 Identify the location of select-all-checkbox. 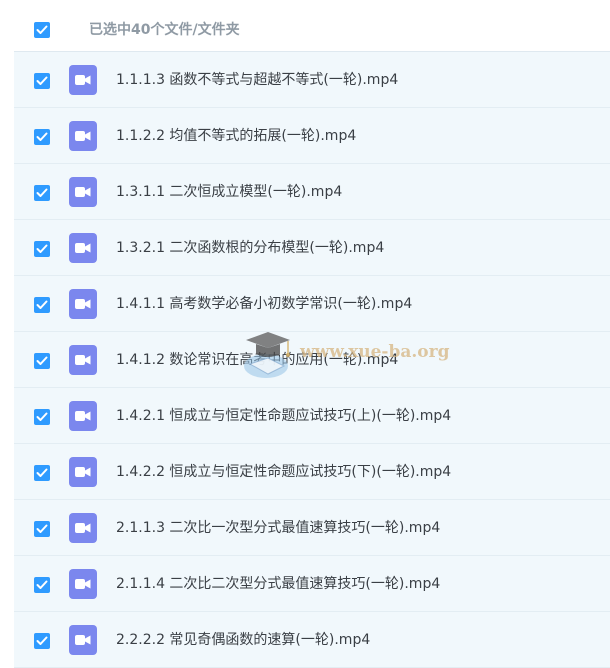
(42, 30).